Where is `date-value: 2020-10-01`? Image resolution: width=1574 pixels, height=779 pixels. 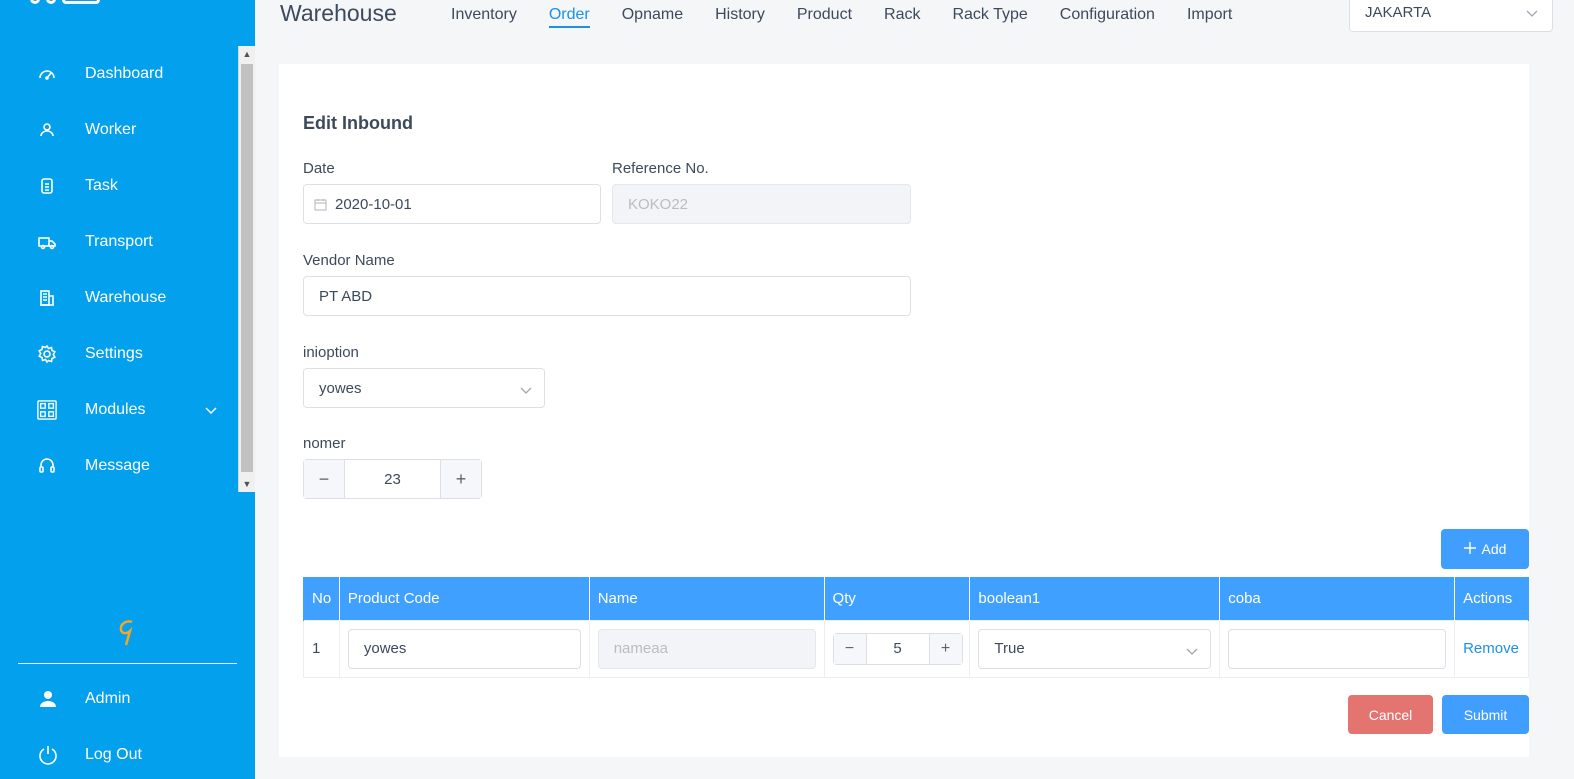 date-value: 2020-10-01 is located at coordinates (373, 204).